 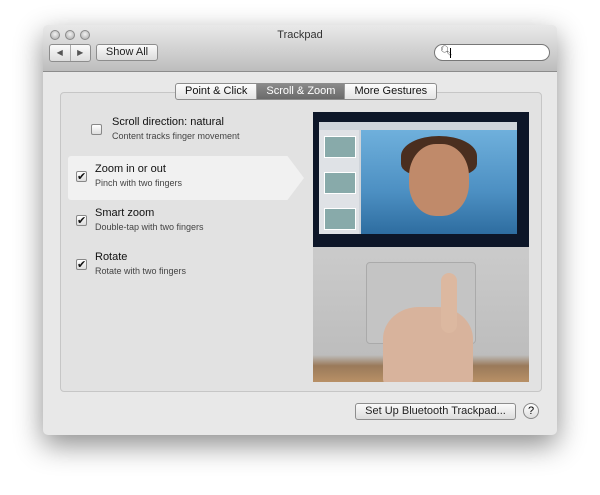 I want to click on photo-face, so click(x=439, y=180).